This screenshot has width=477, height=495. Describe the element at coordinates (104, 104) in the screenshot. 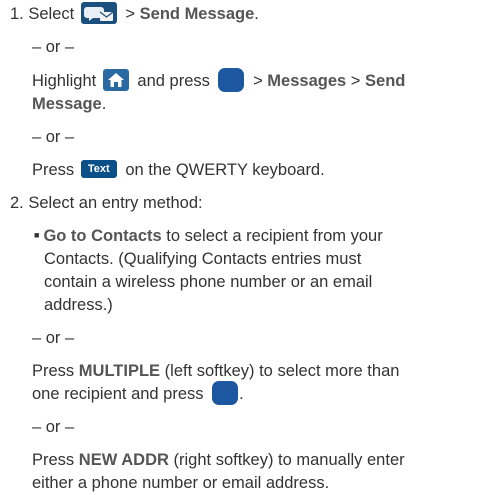

I see `highlight-period: .` at that location.